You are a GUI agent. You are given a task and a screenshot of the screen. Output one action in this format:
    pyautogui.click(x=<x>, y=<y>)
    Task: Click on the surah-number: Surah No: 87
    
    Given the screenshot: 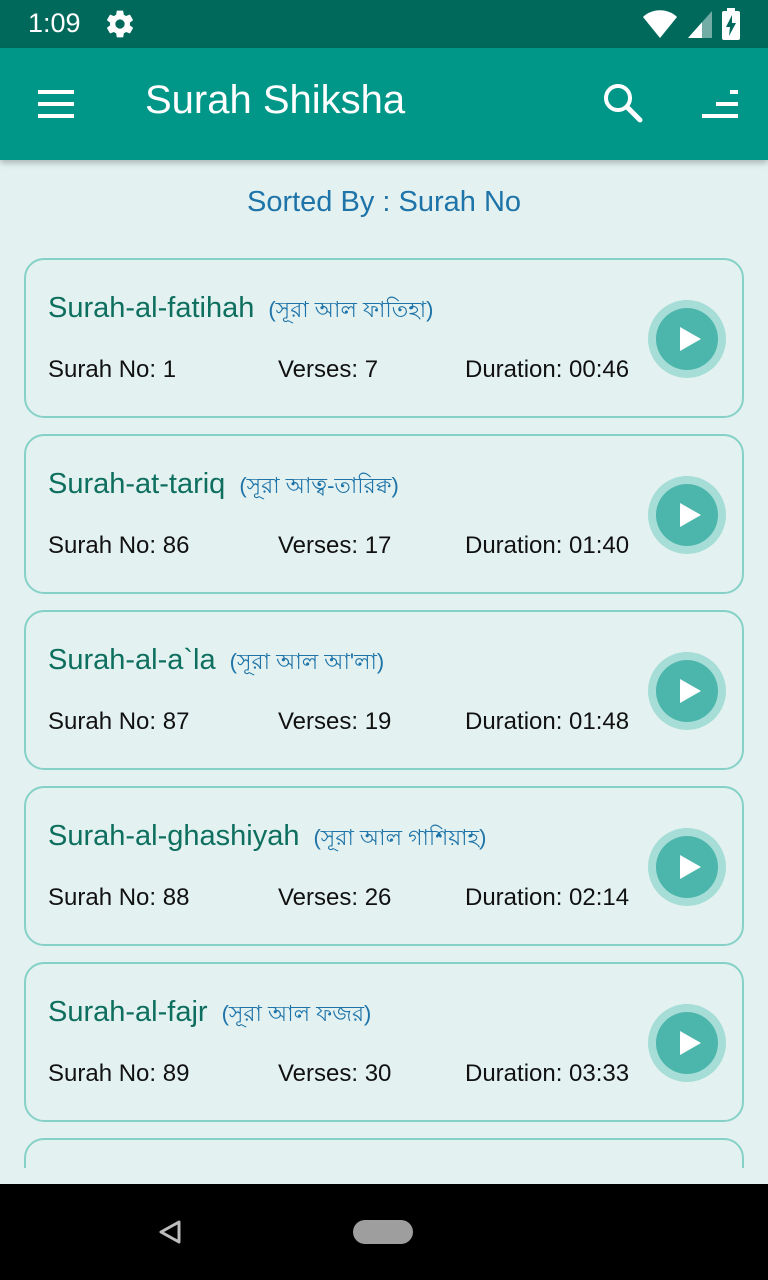 What is the action you would take?
    pyautogui.click(x=119, y=721)
    